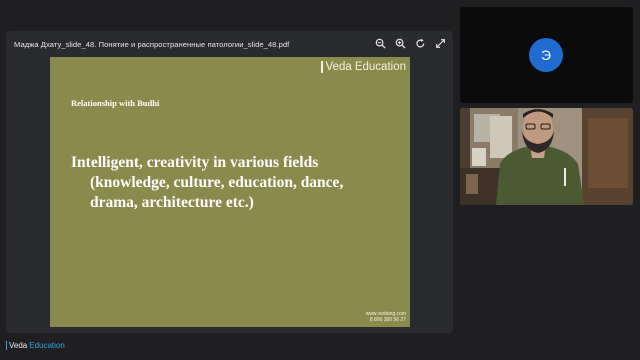 The height and width of the screenshot is (360, 640). I want to click on viewer-tools, so click(410, 43).